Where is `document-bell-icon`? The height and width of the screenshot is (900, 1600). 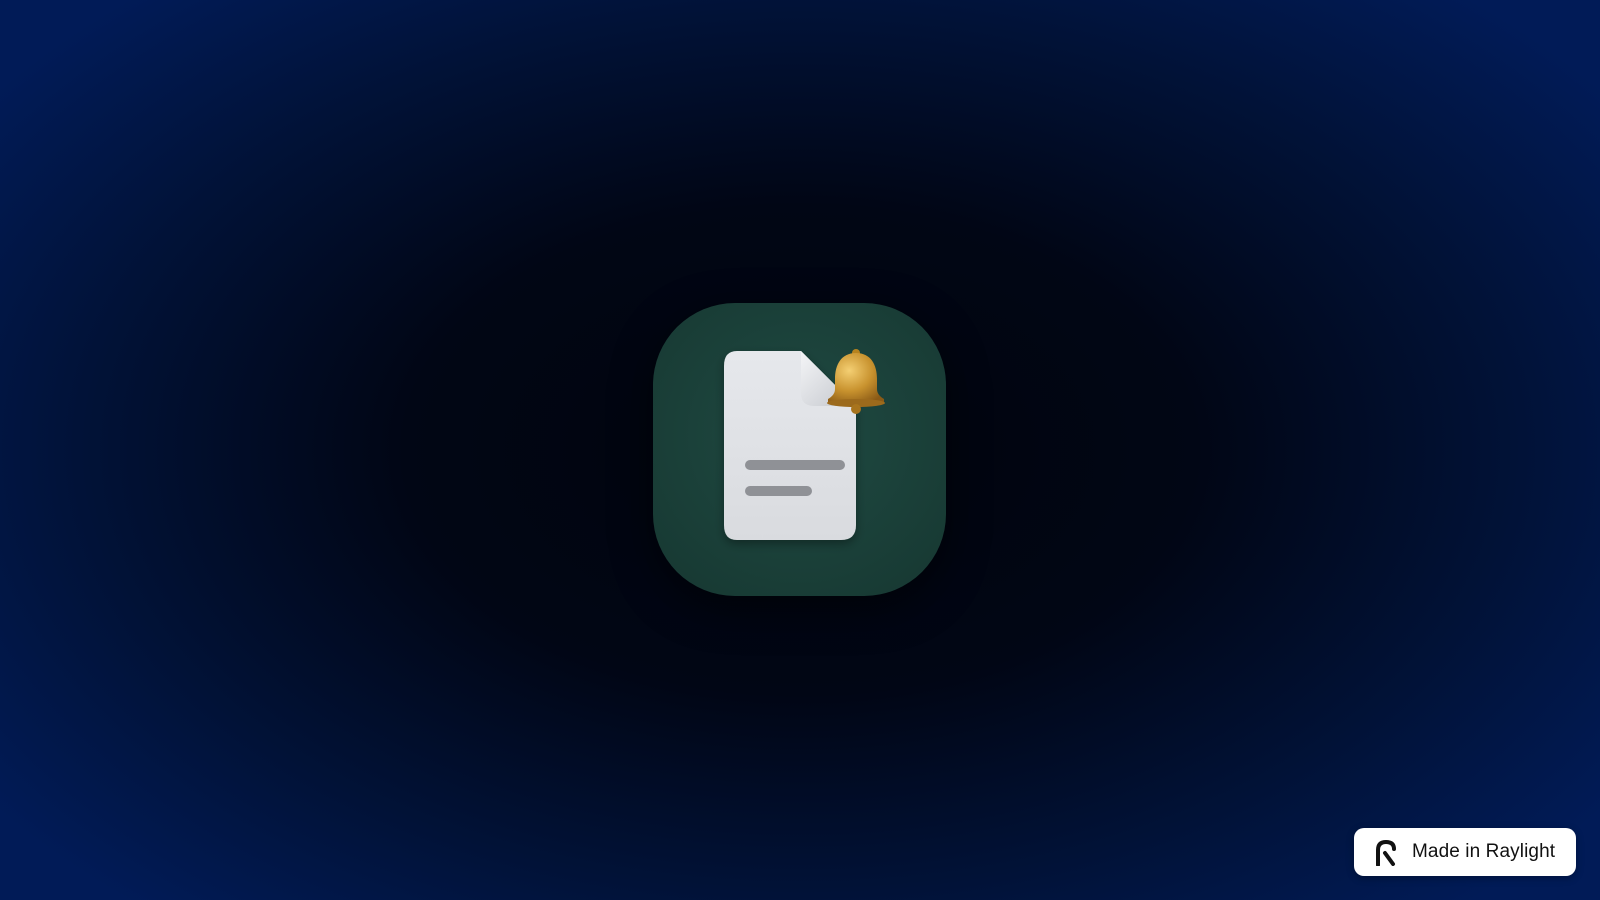
document-bell-icon is located at coordinates (804, 444).